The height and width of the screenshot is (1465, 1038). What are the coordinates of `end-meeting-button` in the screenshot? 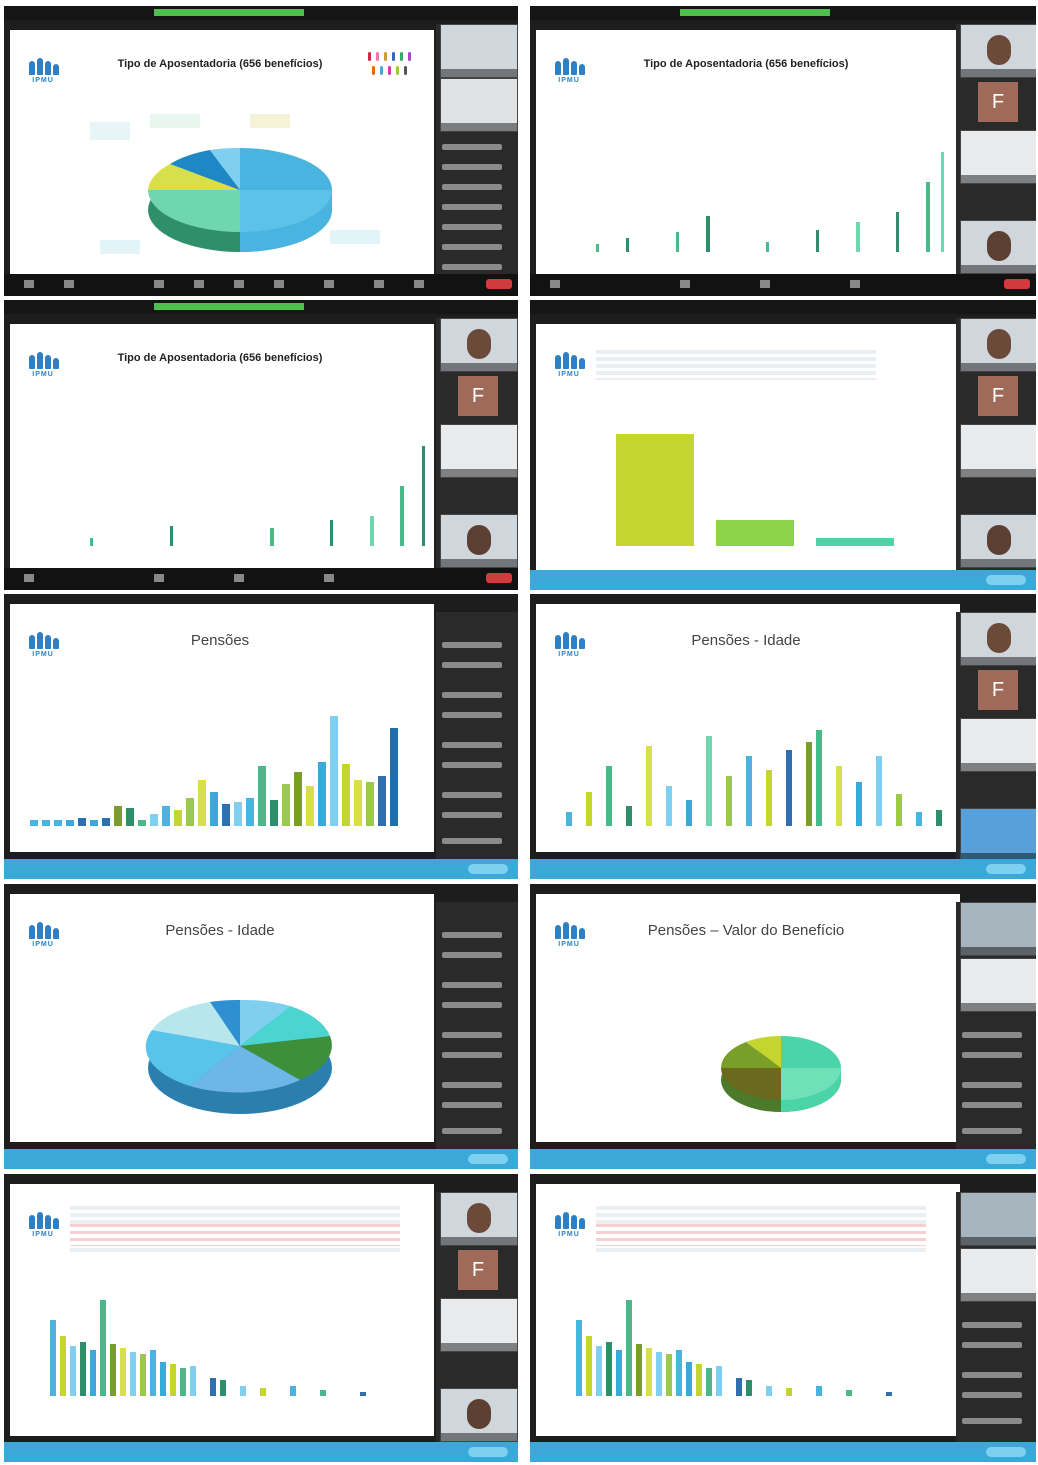 It's located at (499, 284).